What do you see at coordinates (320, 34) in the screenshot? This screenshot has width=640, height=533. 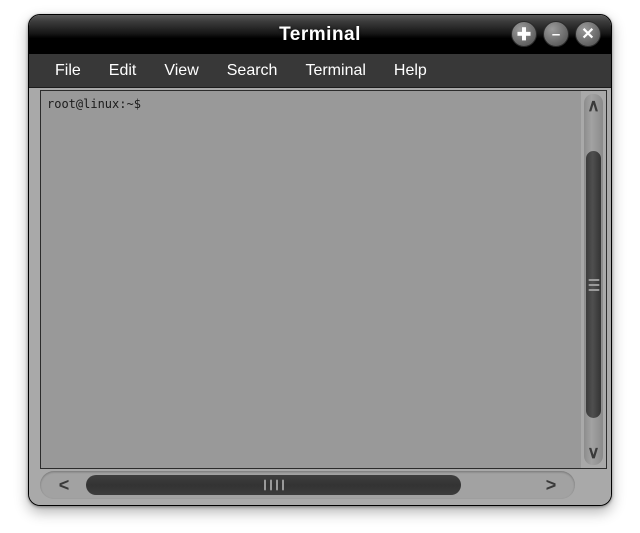 I see `title-bar: Terminal ✚ – ✕` at bounding box center [320, 34].